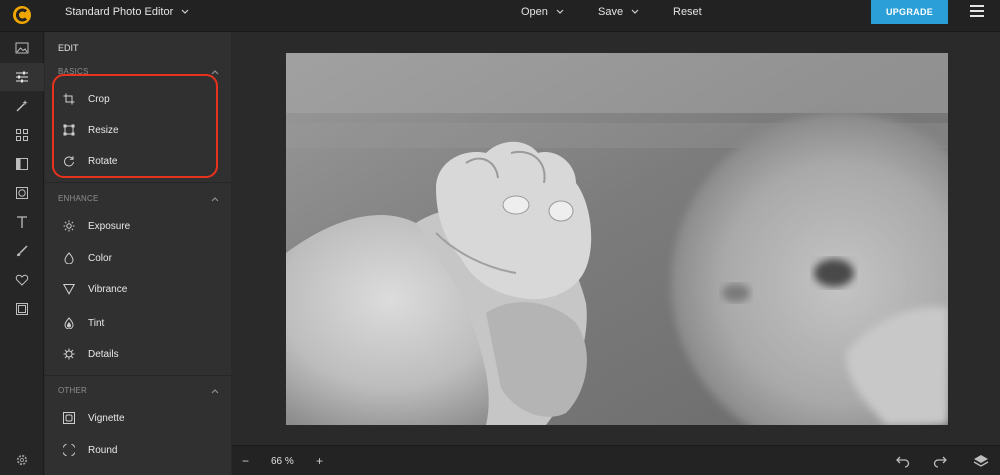  What do you see at coordinates (22, 222) in the screenshot?
I see `text-icon` at bounding box center [22, 222].